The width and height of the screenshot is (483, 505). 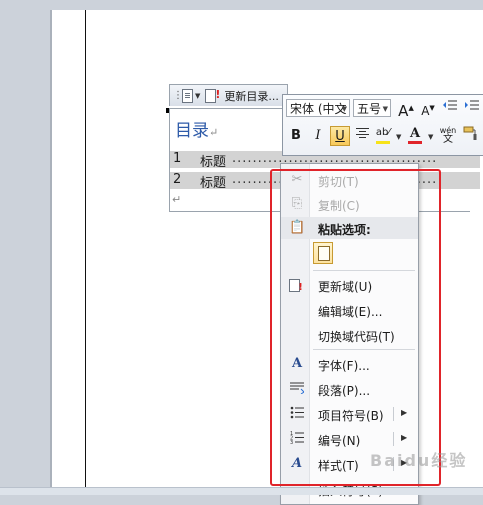 I want to click on watermark: Baidu经验, so click(x=419, y=460).